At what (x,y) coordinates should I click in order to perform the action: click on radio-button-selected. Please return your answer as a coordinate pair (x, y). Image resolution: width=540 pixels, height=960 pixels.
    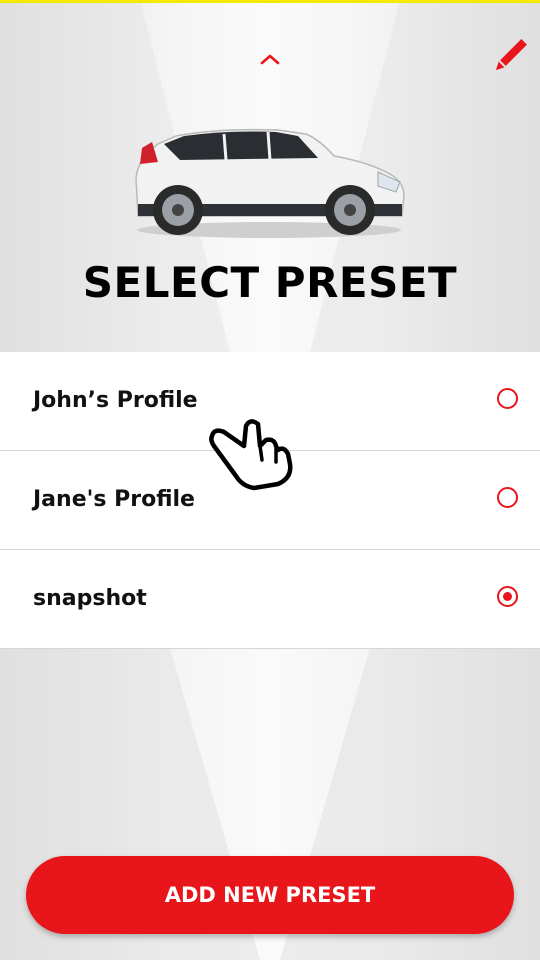
    Looking at the image, I should click on (507, 596).